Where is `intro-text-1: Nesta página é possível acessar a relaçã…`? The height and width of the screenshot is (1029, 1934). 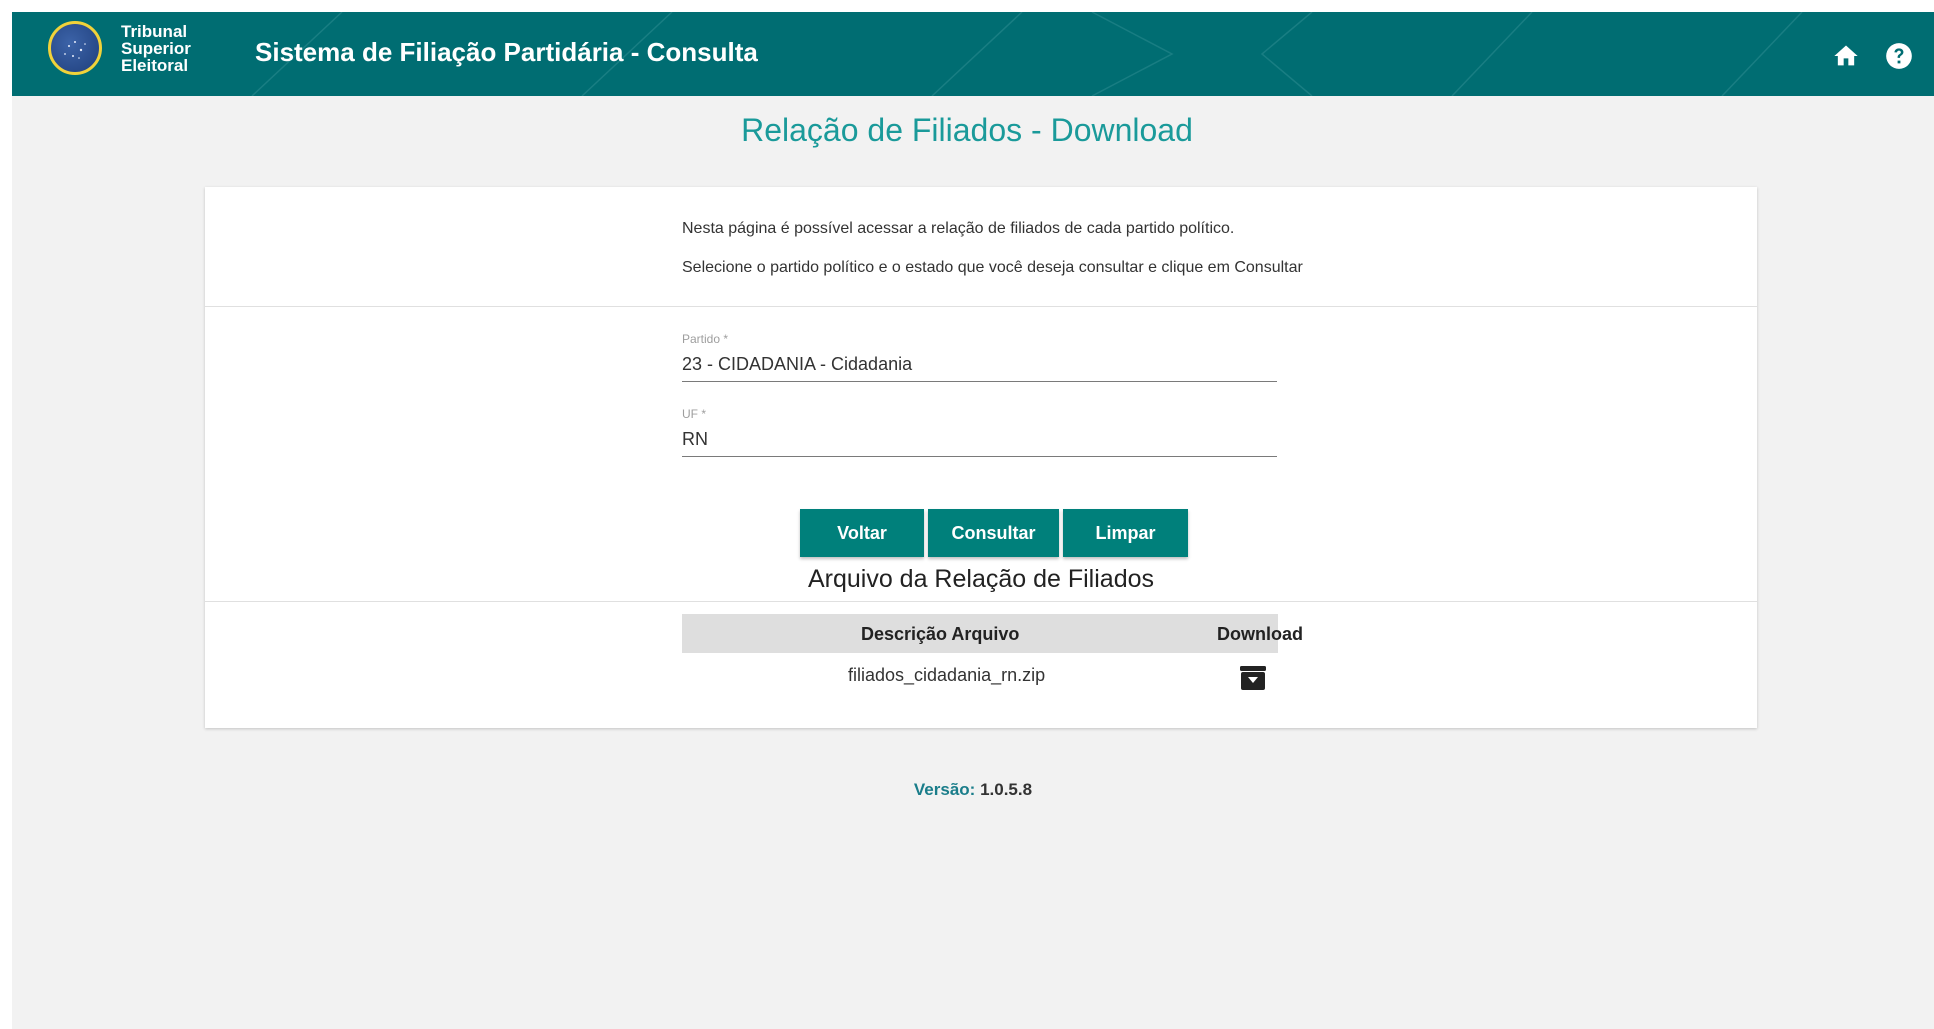
intro-text-1: Nesta página é possível acessar a relaçã… is located at coordinates (958, 228).